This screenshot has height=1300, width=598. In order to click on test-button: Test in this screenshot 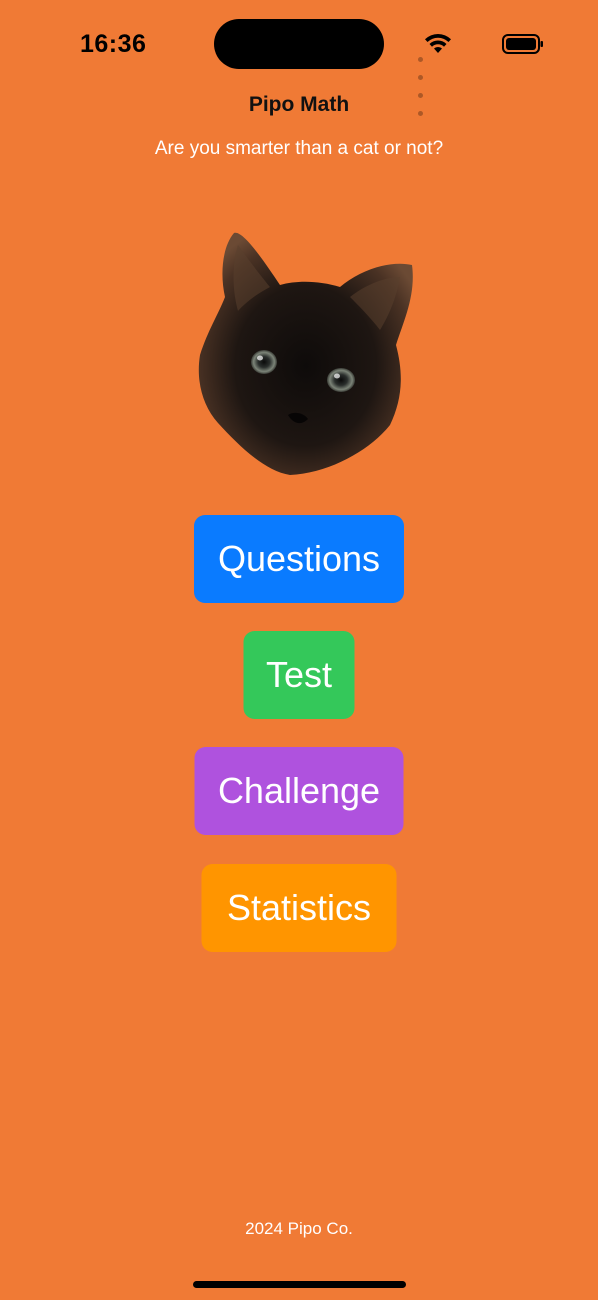, I will do `click(299, 675)`.